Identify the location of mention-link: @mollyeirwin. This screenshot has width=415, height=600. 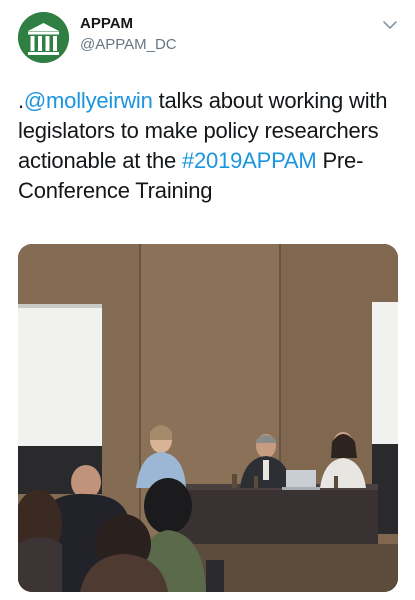
(88, 100).